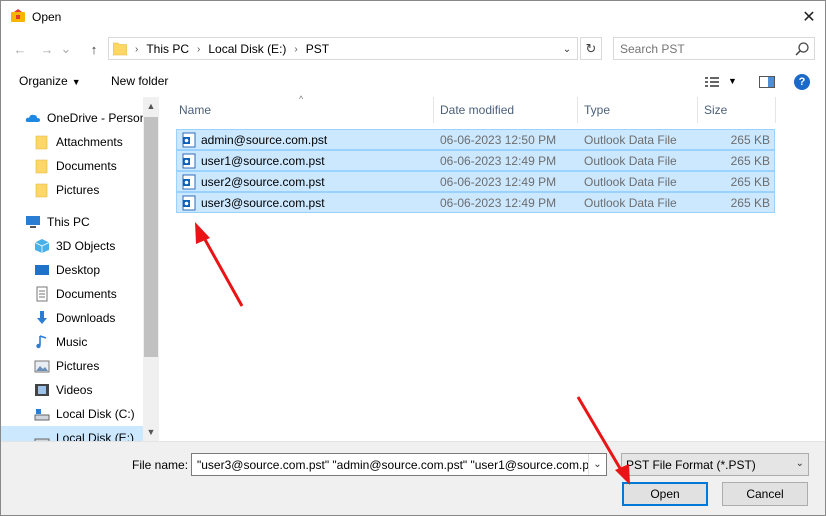 This screenshot has width=826, height=516. I want to click on address-dropdown-button: ⌄, so click(567, 49).